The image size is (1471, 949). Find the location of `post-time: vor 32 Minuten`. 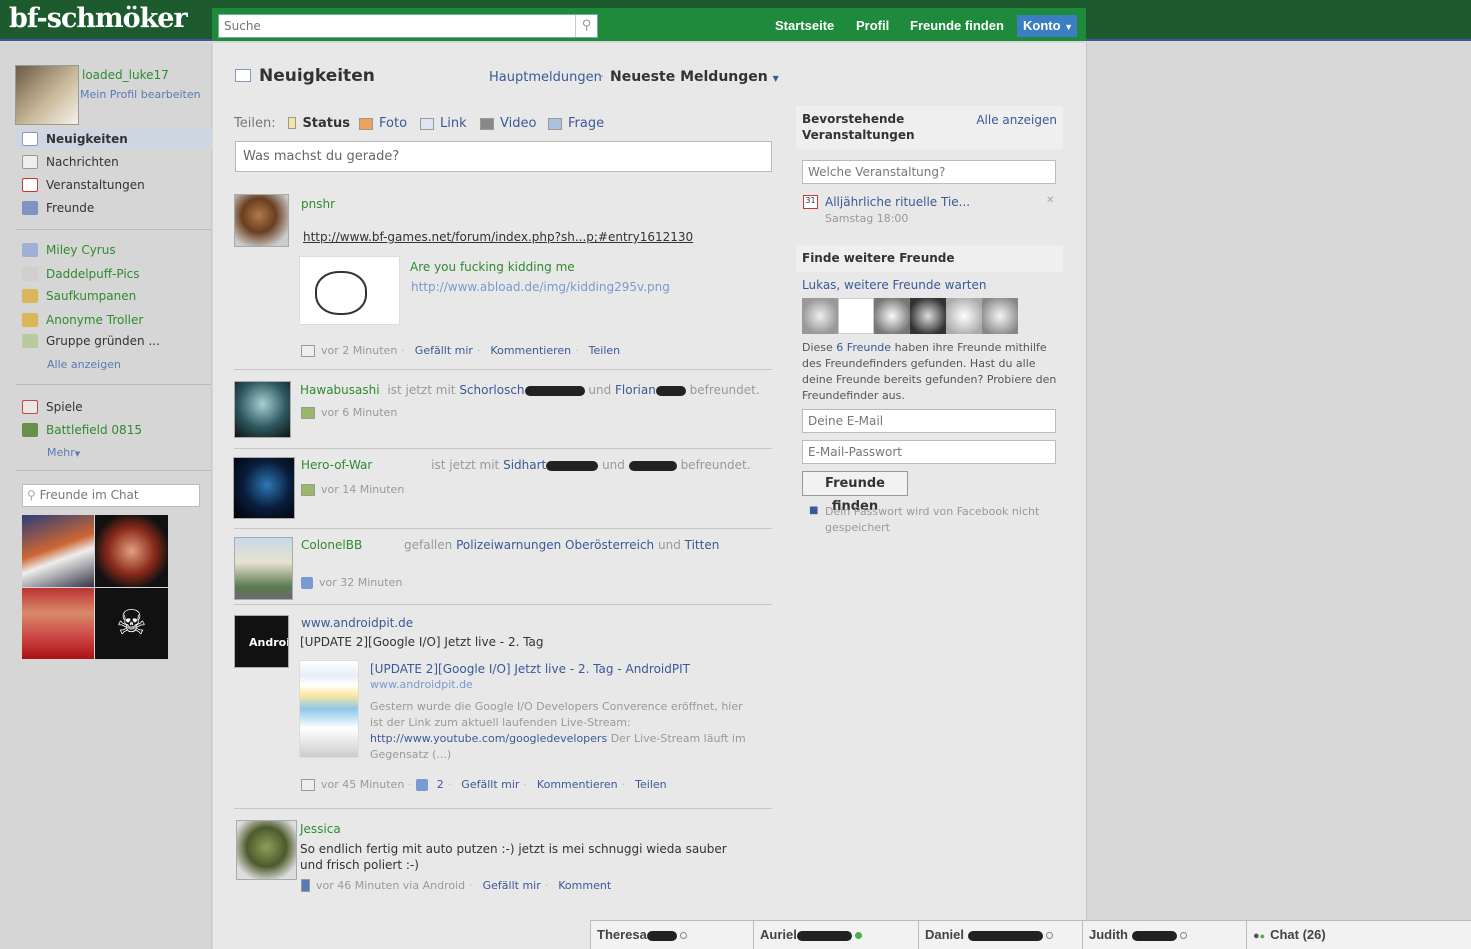

post-time: vor 32 Minuten is located at coordinates (360, 582).